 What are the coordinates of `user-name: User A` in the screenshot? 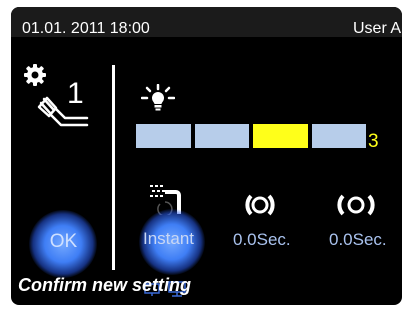 It's located at (377, 29).